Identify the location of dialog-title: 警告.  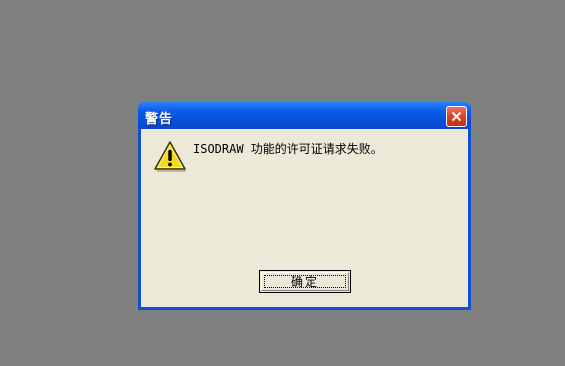
(159, 119).